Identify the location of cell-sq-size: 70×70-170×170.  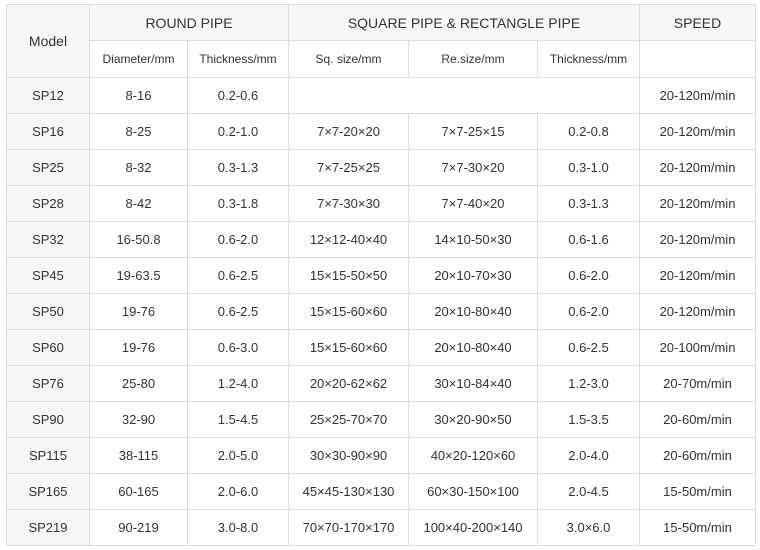
(348, 527).